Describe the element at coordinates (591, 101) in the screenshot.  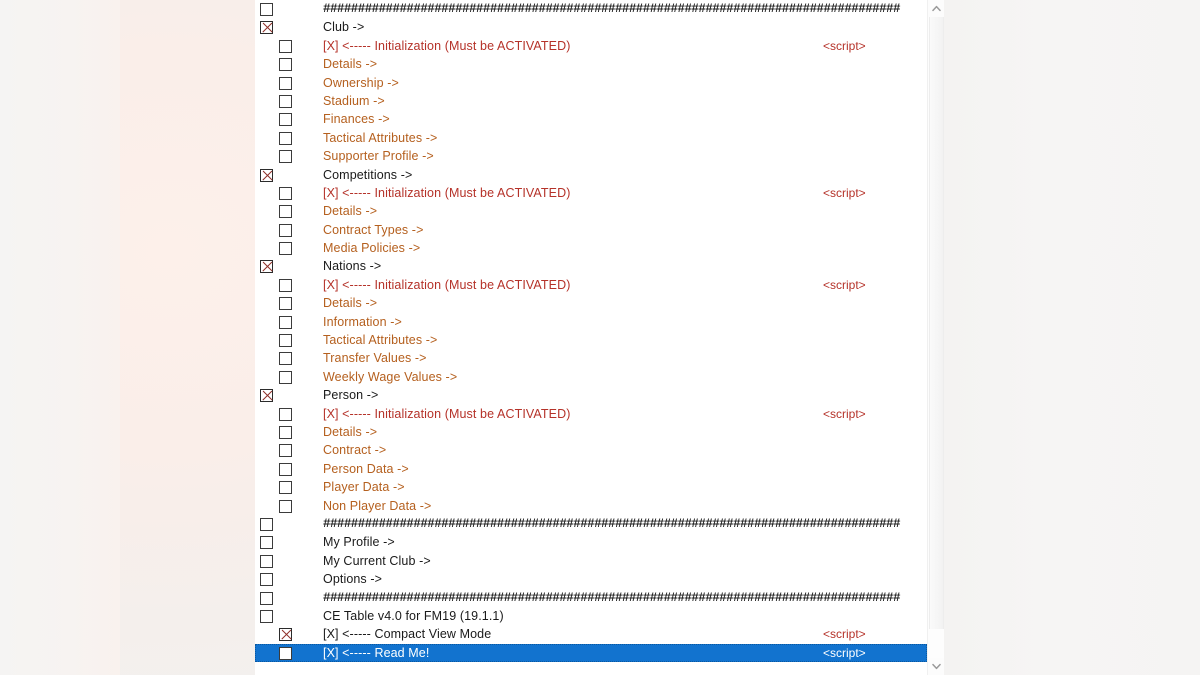
I see `table-row: Stadium ->` at that location.